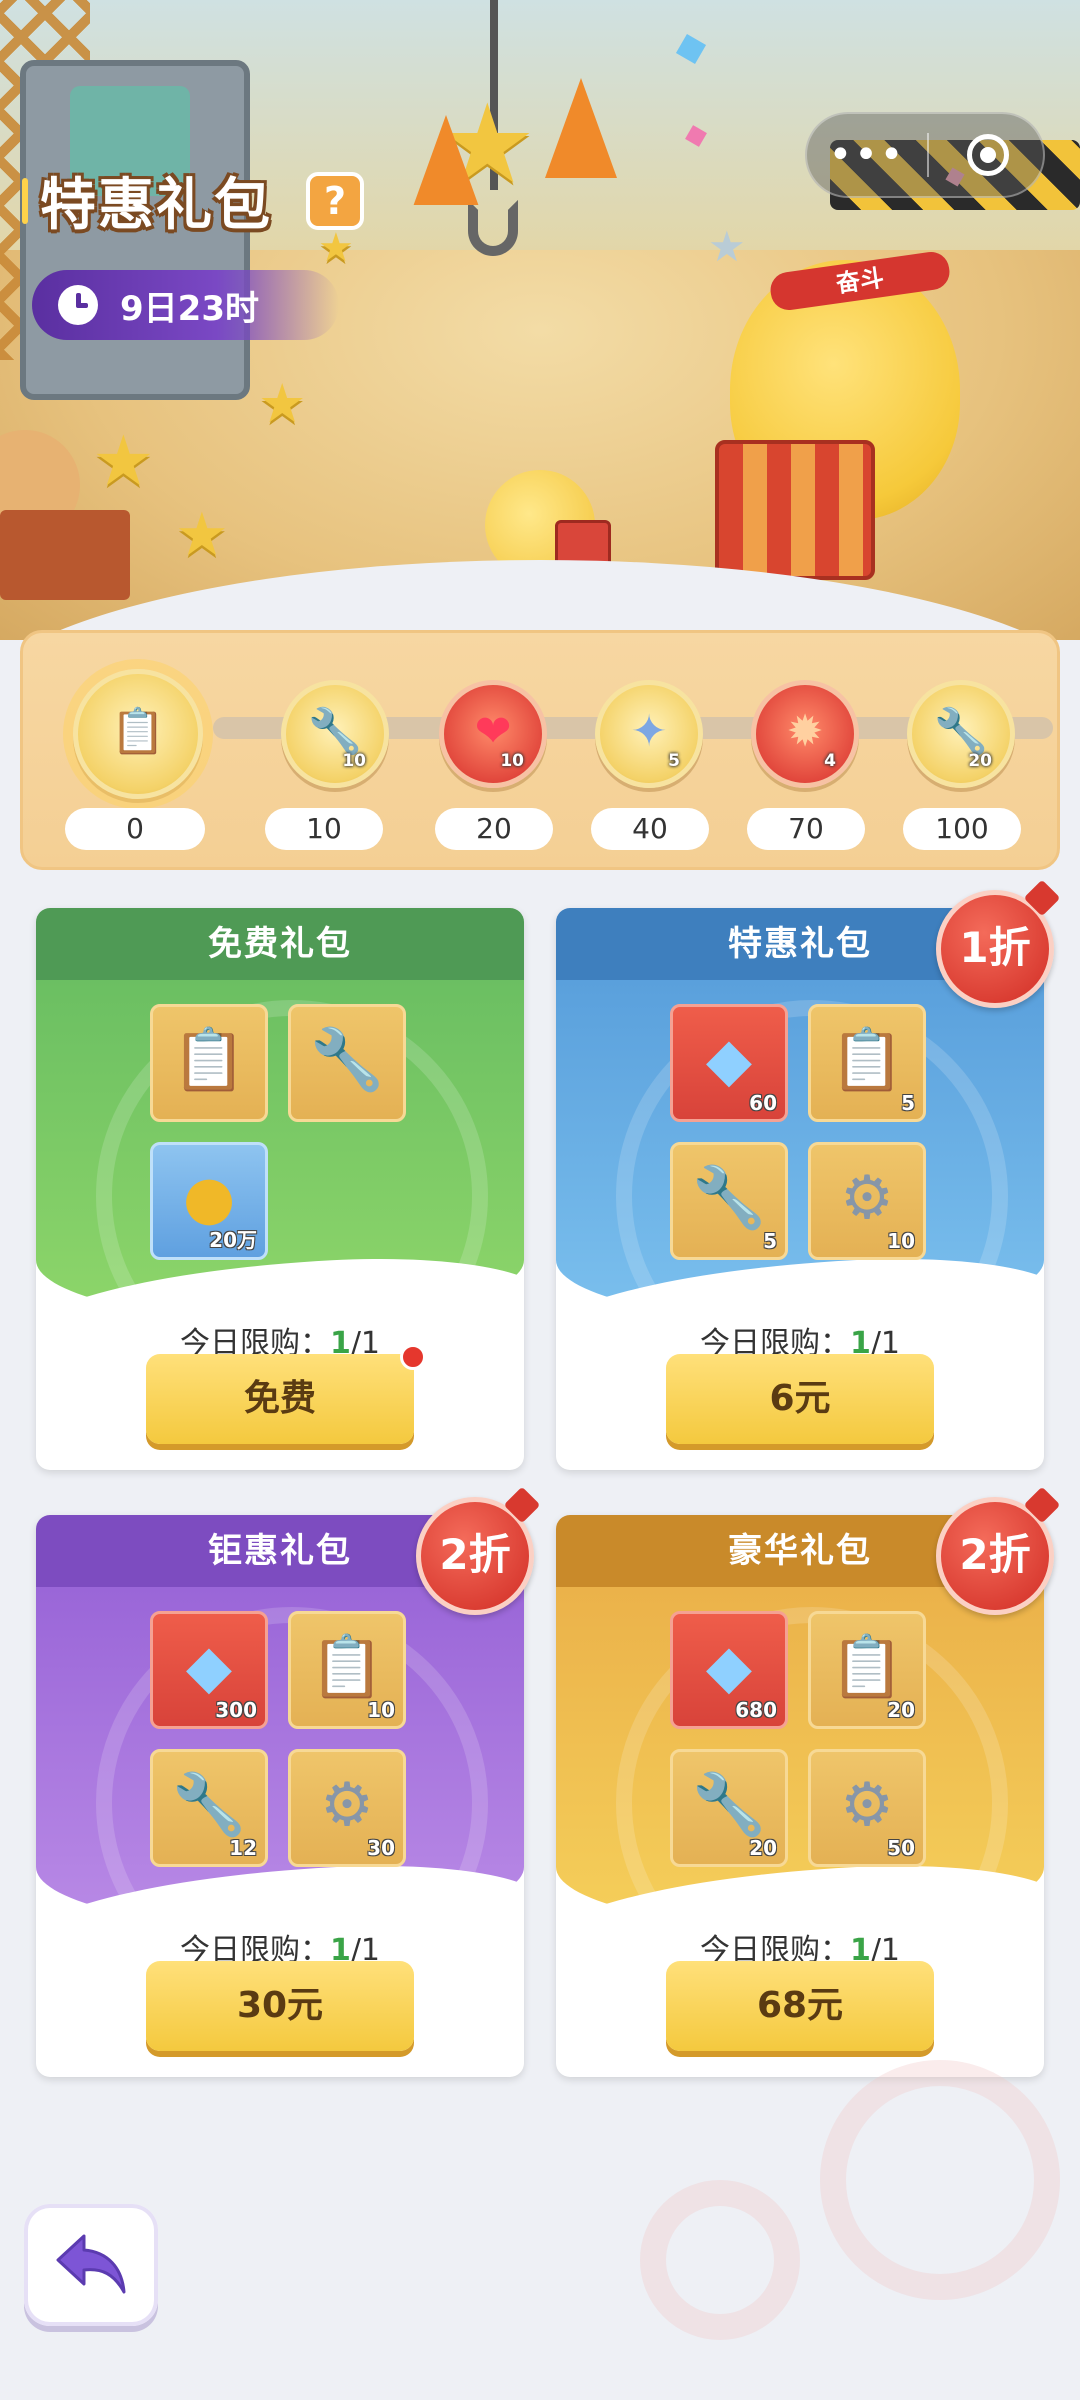 Image resolution: width=1080 pixels, height=2400 pixels. I want to click on capsule-divider, so click(928, 155).